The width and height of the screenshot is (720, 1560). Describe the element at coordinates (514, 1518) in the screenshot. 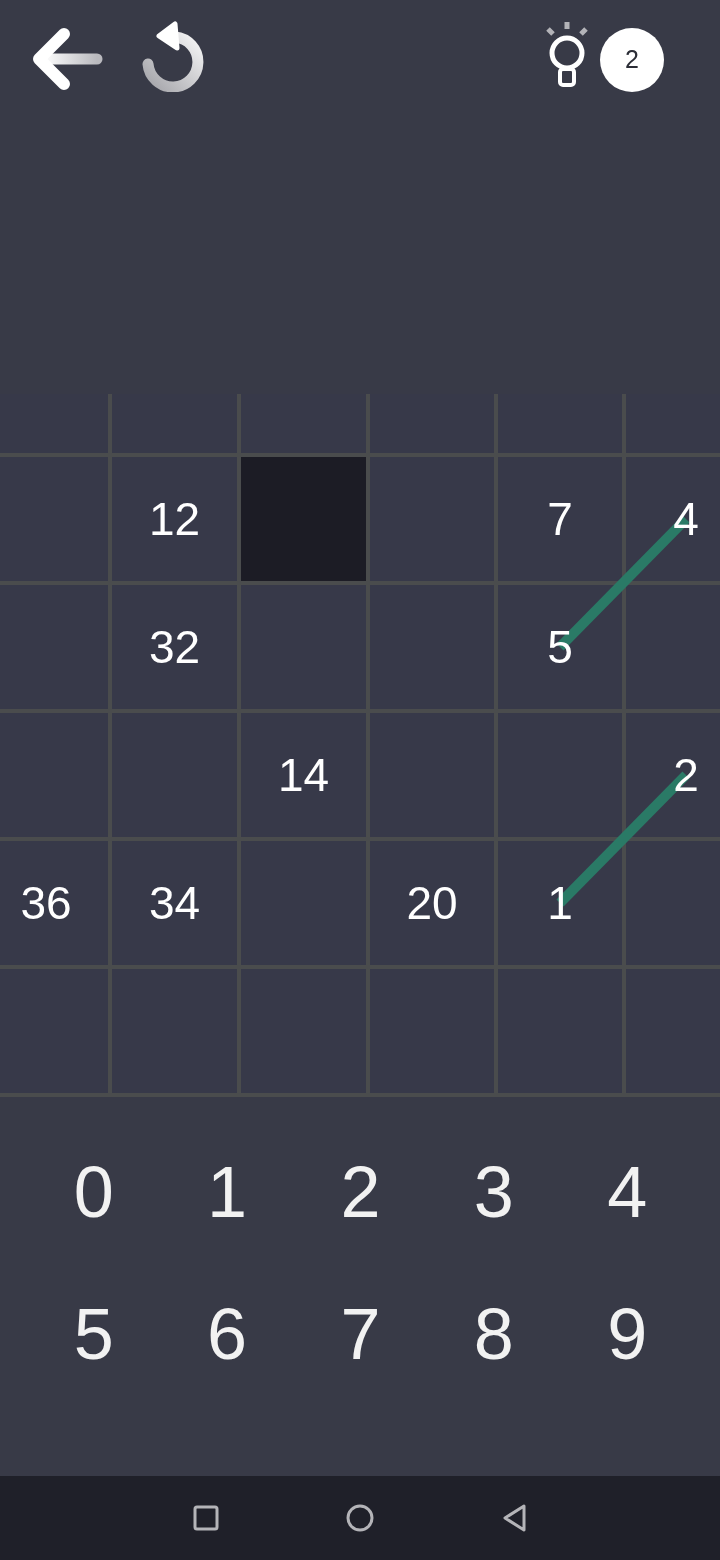

I see `back-icon` at that location.